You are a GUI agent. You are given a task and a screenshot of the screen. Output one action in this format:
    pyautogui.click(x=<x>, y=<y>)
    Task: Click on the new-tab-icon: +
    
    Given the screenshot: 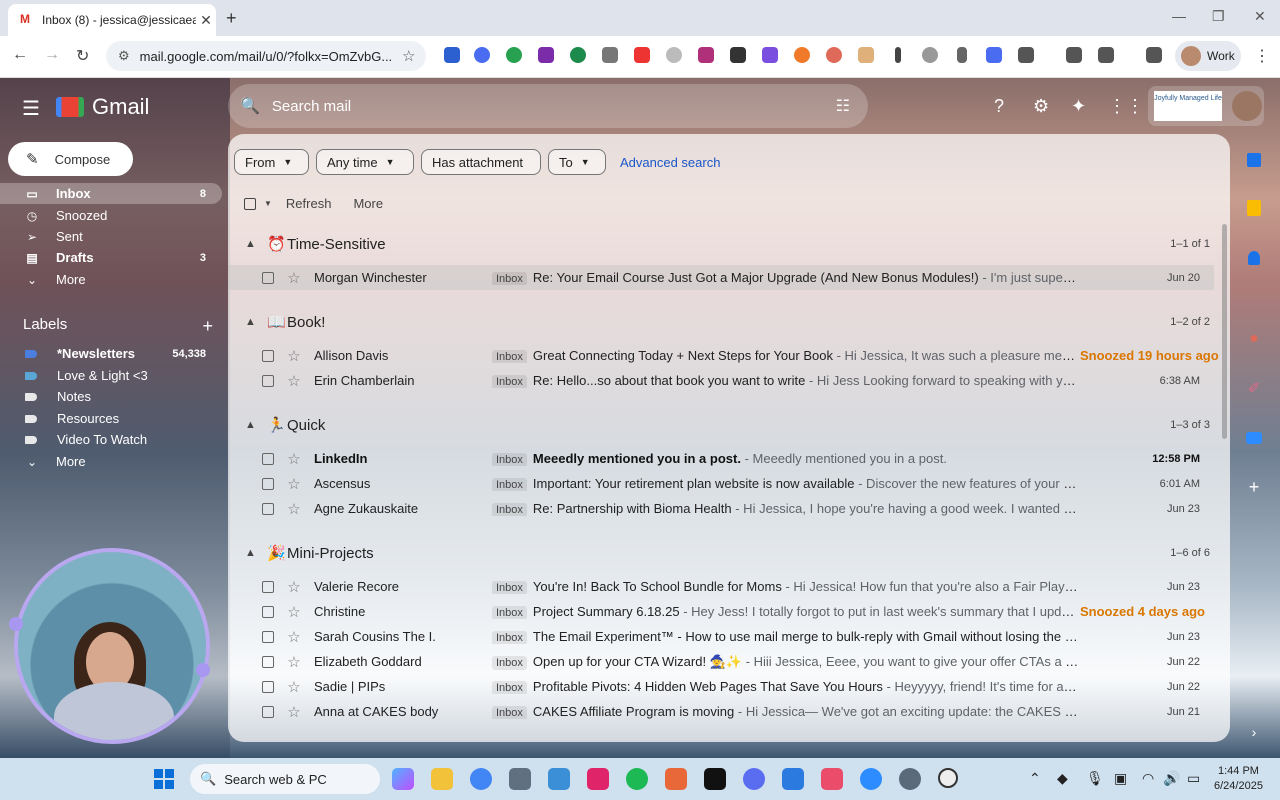 What is the action you would take?
    pyautogui.click(x=231, y=18)
    